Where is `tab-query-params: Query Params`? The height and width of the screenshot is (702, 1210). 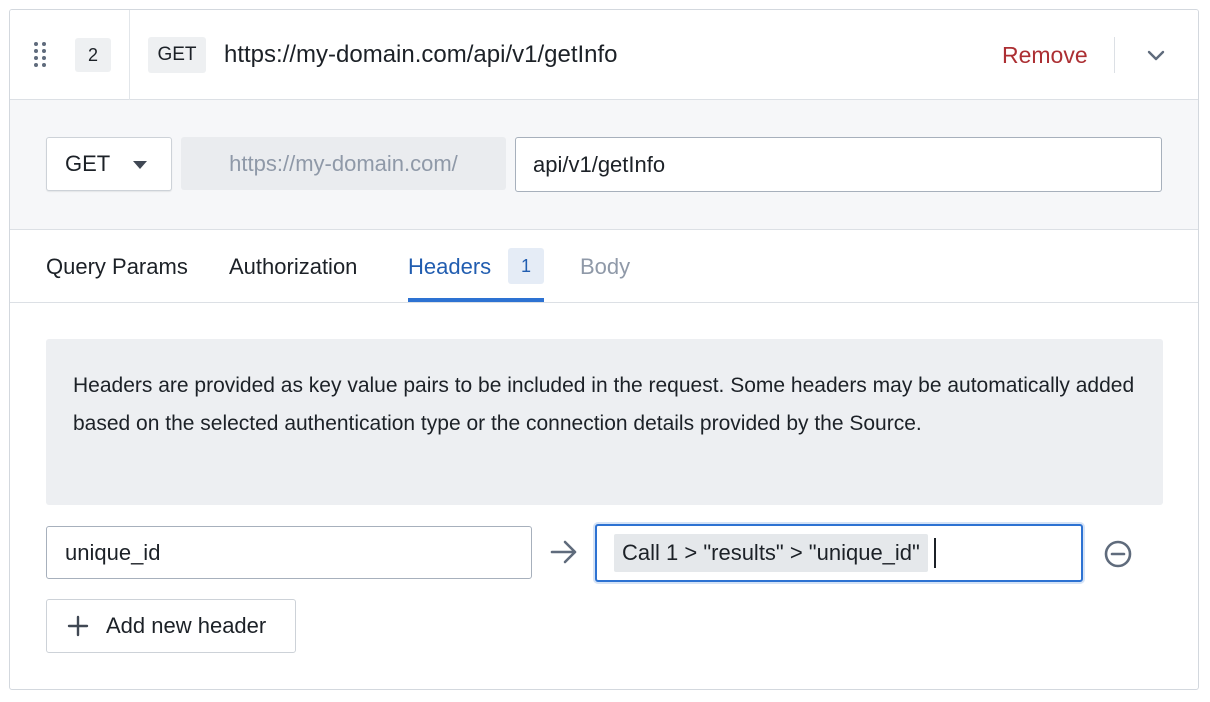 tab-query-params: Query Params is located at coordinates (117, 267).